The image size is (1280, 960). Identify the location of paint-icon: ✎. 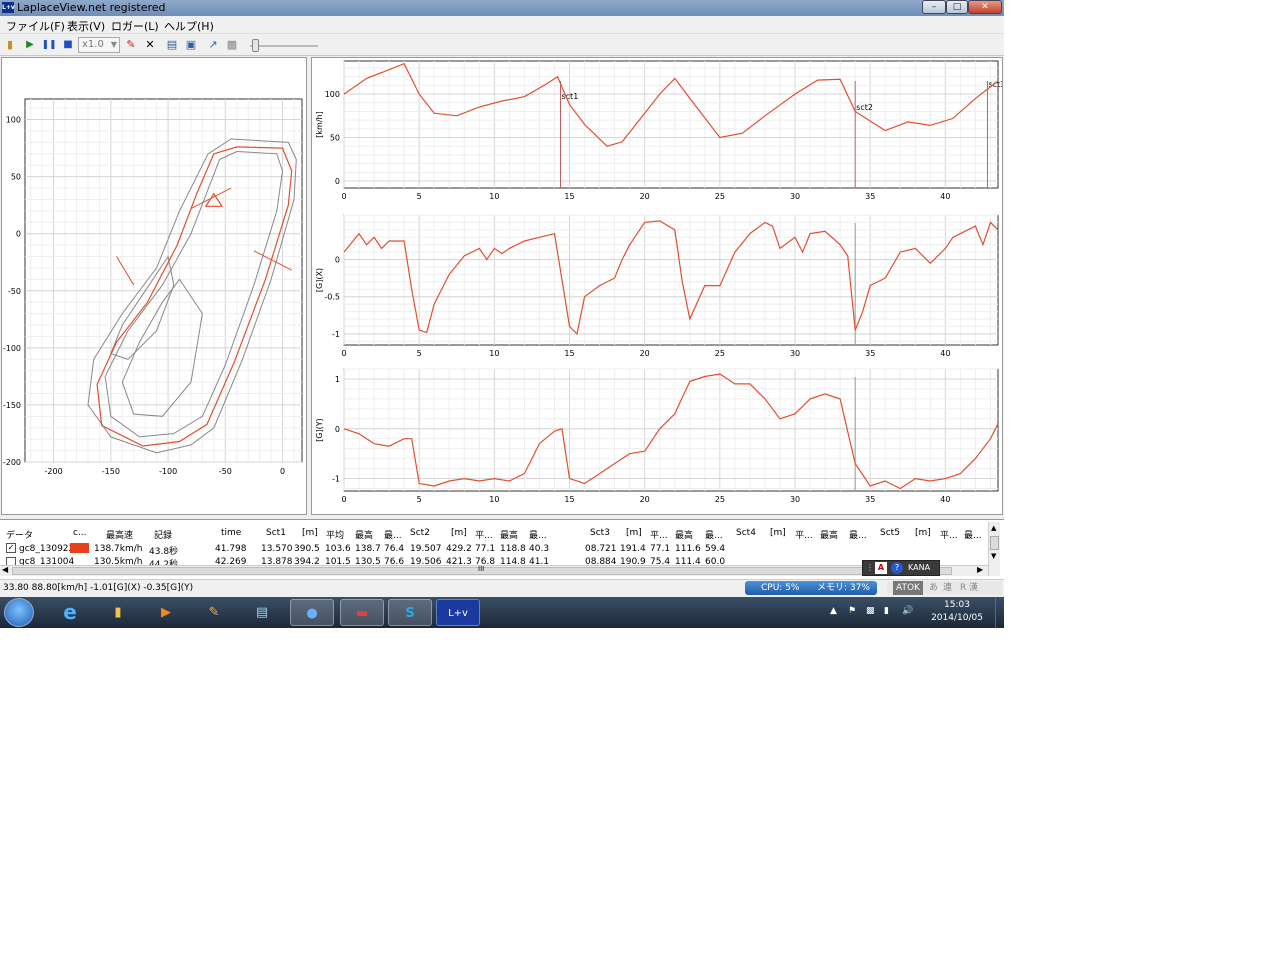
(214, 612).